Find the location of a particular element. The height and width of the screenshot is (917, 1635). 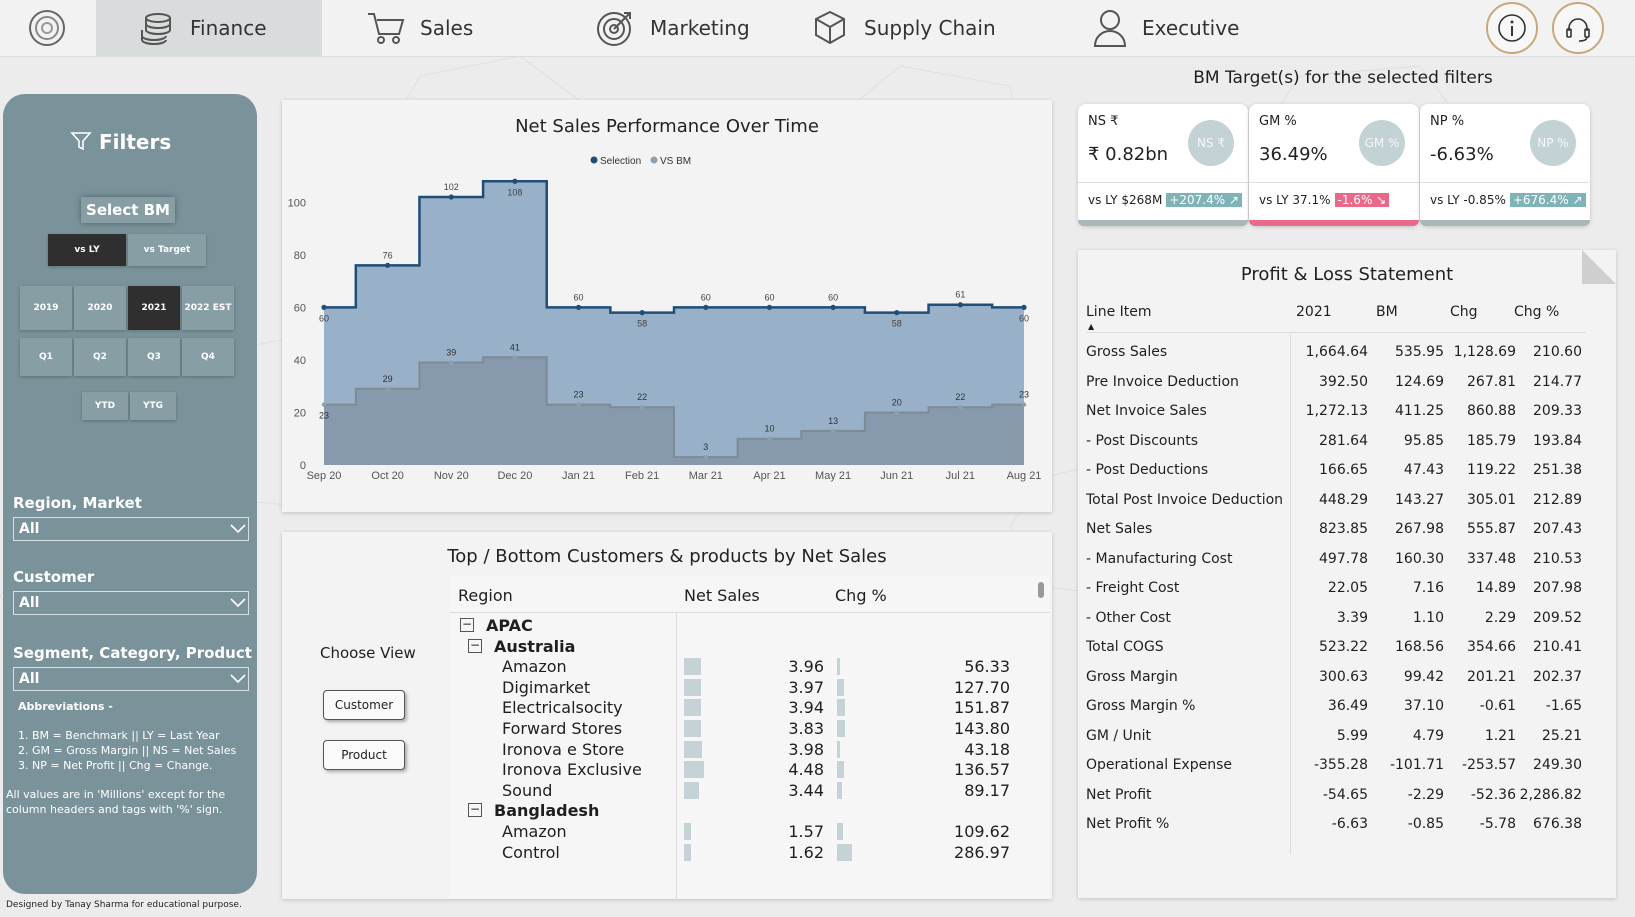

quarter-q4-button: Q4 is located at coordinates (208, 357).